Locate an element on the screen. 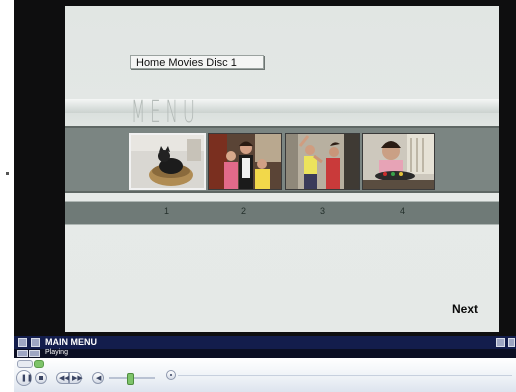 This screenshot has width=516, height=392. chapter-3-thumbnail is located at coordinates (322, 161).